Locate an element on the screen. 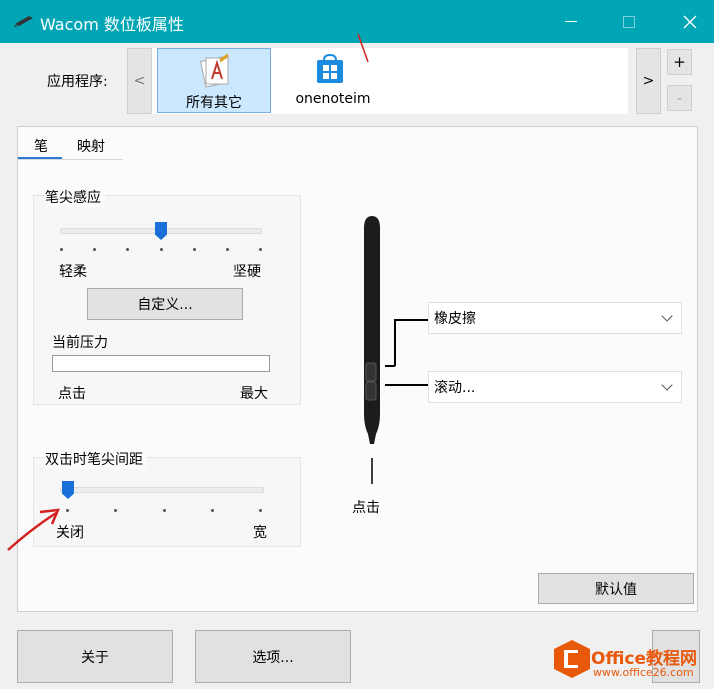 The image size is (714, 689). maximize-icon is located at coordinates (629, 21).